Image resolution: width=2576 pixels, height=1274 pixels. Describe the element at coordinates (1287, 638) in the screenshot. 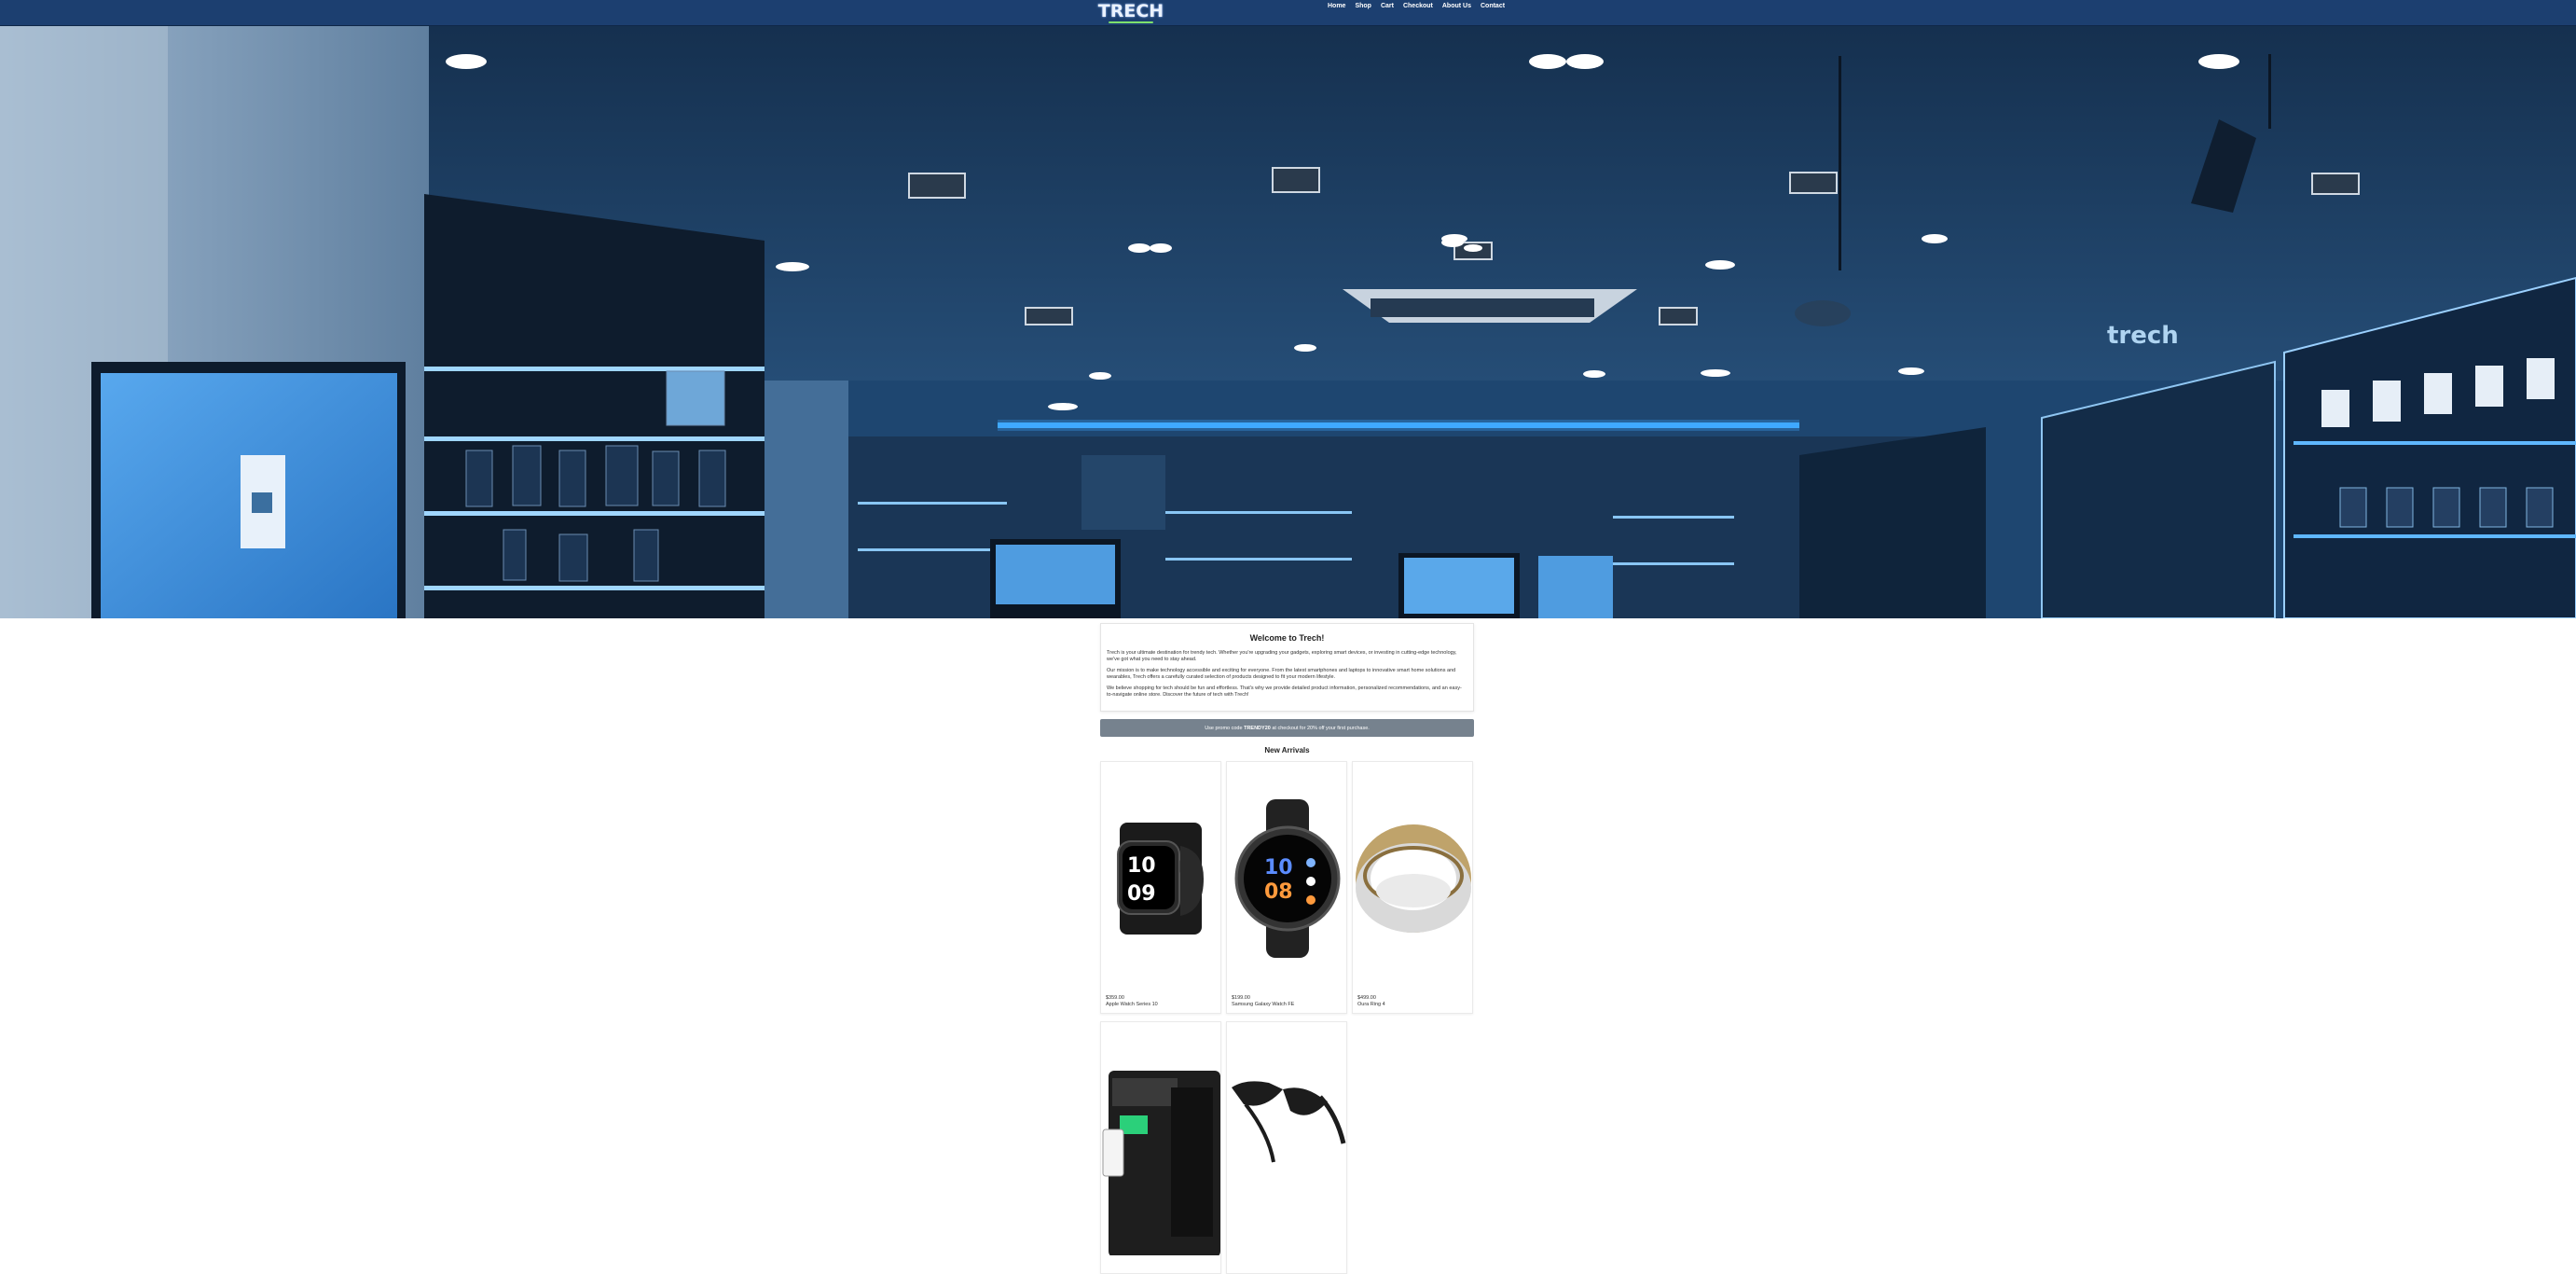

I see `welcome-title: Welcome to Trech!` at that location.